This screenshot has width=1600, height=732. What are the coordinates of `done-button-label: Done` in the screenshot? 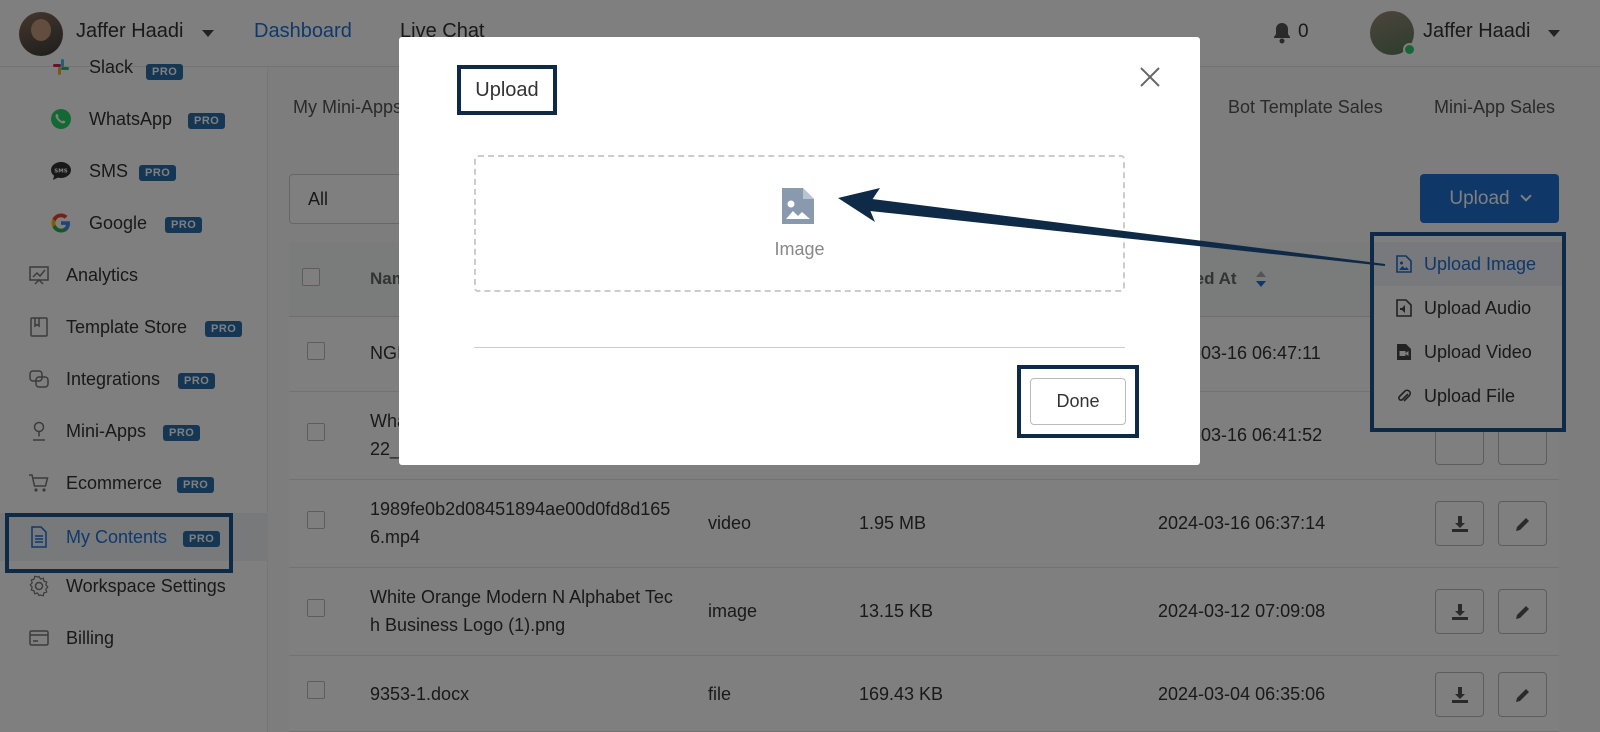 It's located at (1078, 401).